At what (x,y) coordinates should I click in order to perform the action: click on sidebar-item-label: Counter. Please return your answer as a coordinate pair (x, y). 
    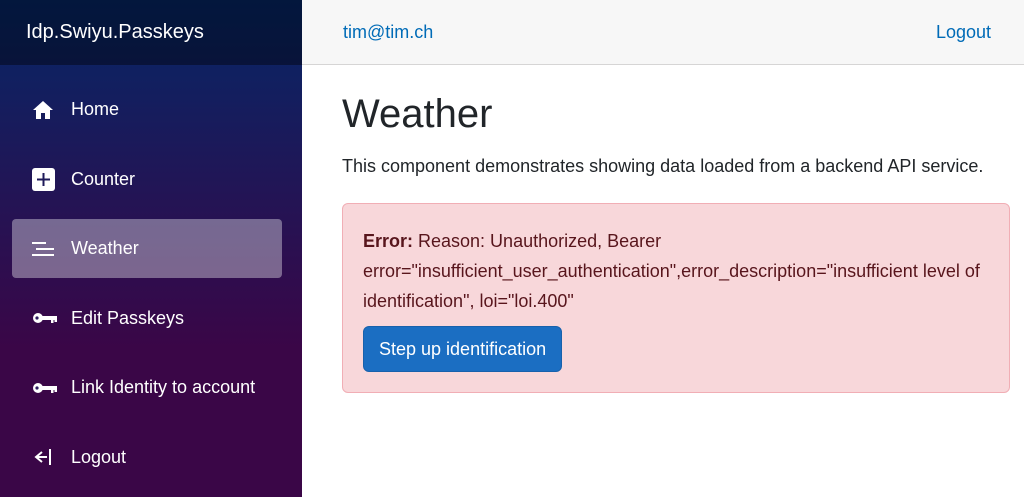
    Looking at the image, I should click on (103, 178).